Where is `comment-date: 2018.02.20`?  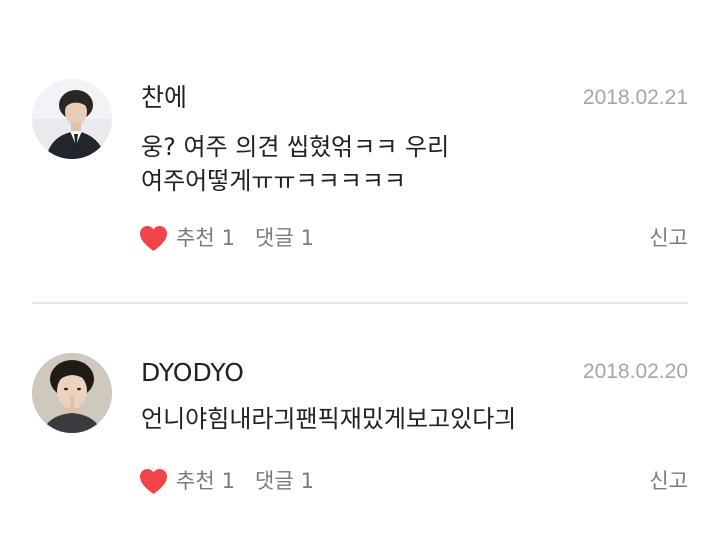
comment-date: 2018.02.20 is located at coordinates (635, 371).